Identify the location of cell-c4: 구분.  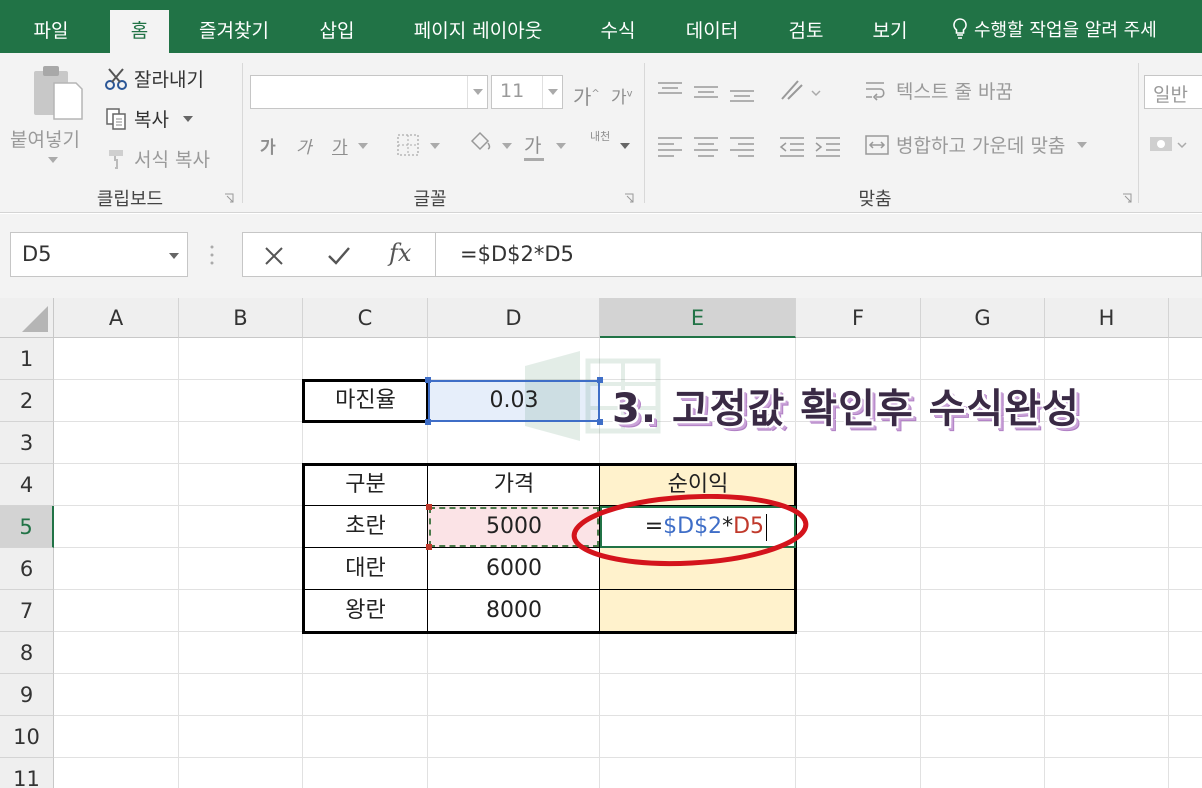
(365, 485).